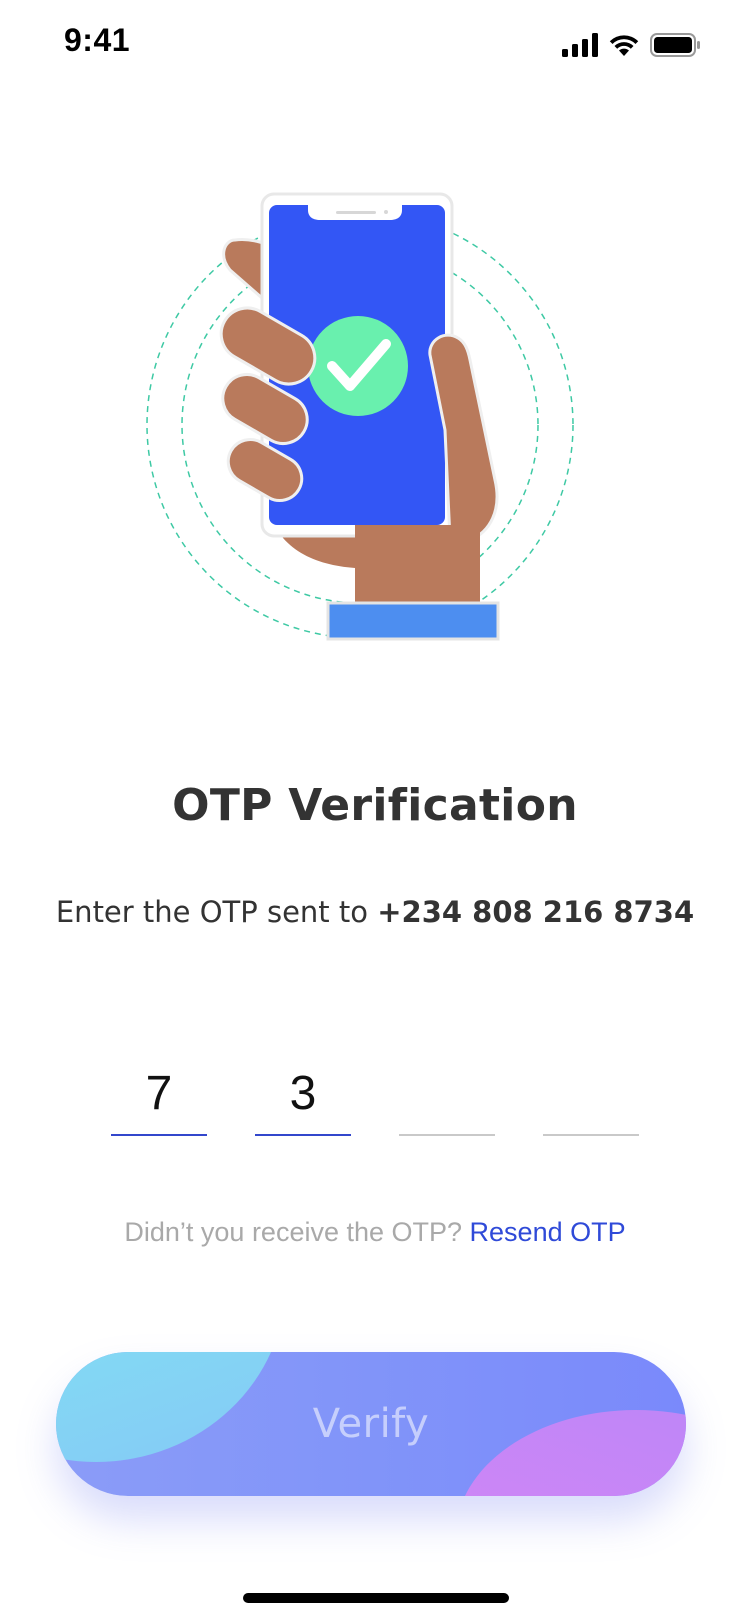  What do you see at coordinates (376, 1598) in the screenshot?
I see `home-indicator` at bounding box center [376, 1598].